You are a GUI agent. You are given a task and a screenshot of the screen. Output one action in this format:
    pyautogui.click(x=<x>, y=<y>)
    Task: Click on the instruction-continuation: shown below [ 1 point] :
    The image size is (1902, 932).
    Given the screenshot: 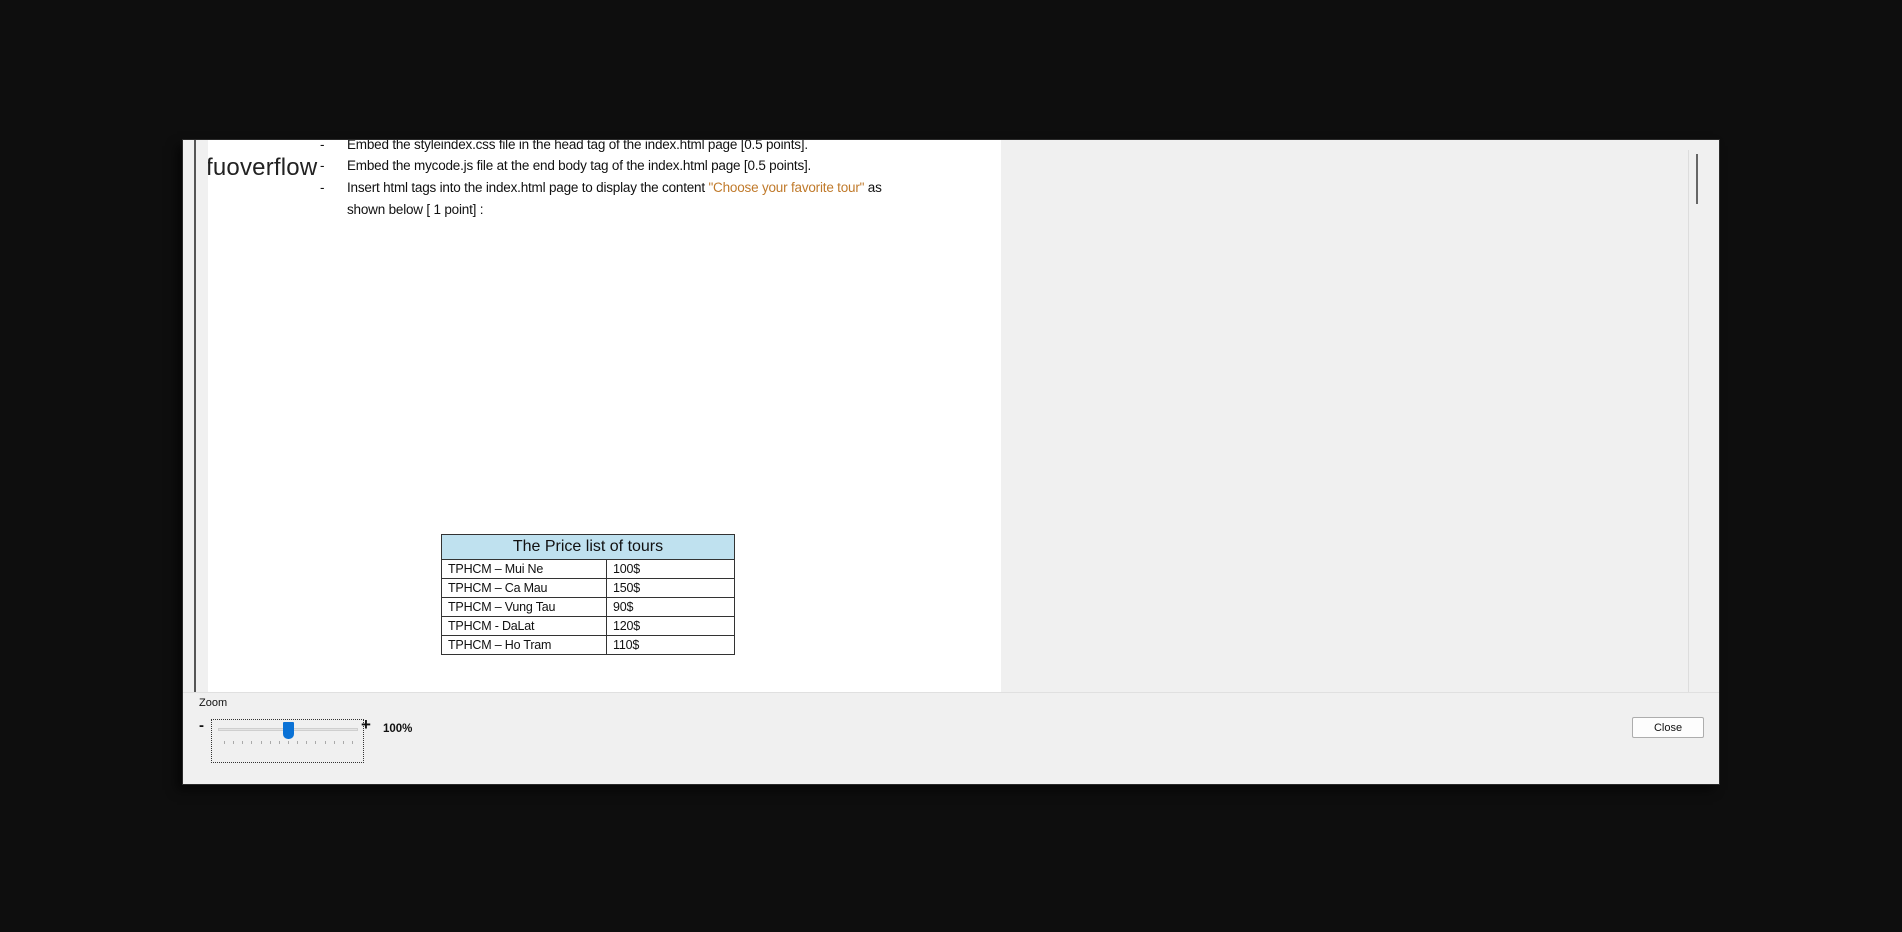 What is the action you would take?
    pyautogui.click(x=415, y=209)
    